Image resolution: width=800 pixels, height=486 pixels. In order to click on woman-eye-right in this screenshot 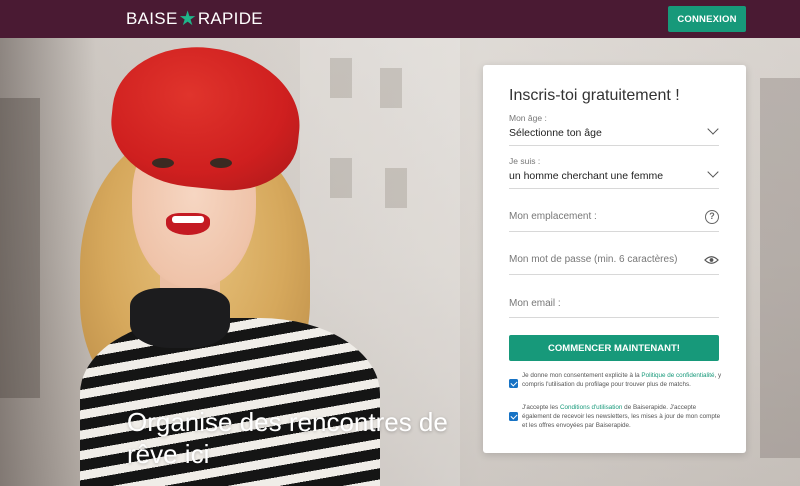, I will do `click(221, 163)`.